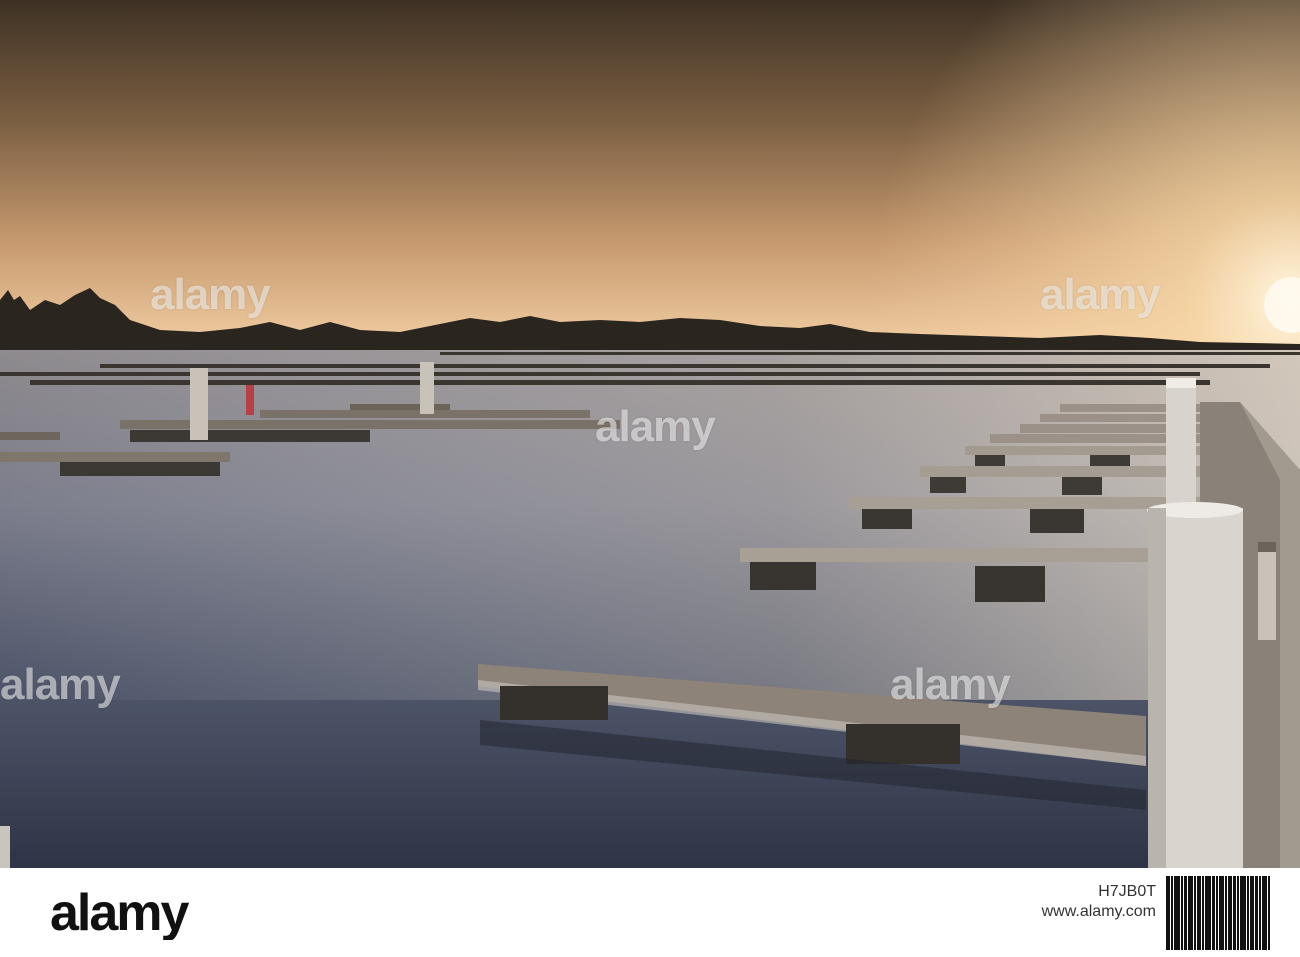 Image resolution: width=1300 pixels, height=957 pixels. What do you see at coordinates (1086, 902) in the screenshot?
I see `image-id-caption: H7JB0T www.alamy.com` at bounding box center [1086, 902].